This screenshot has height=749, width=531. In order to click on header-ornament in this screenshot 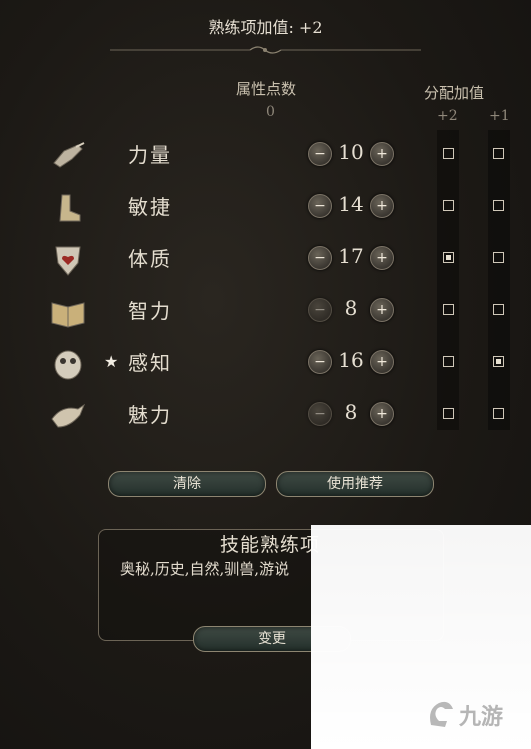, I will do `click(265, 50)`.